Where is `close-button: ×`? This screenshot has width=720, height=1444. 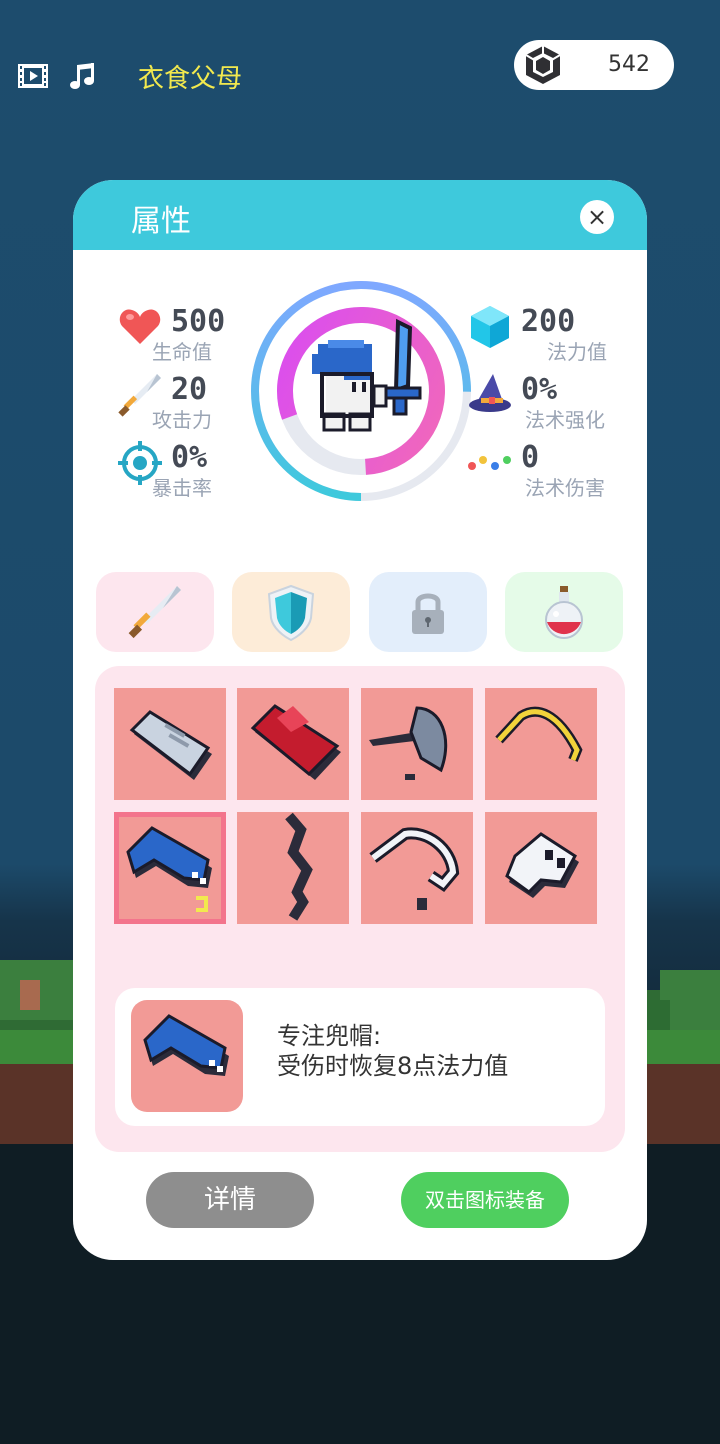
close-button: × is located at coordinates (597, 217).